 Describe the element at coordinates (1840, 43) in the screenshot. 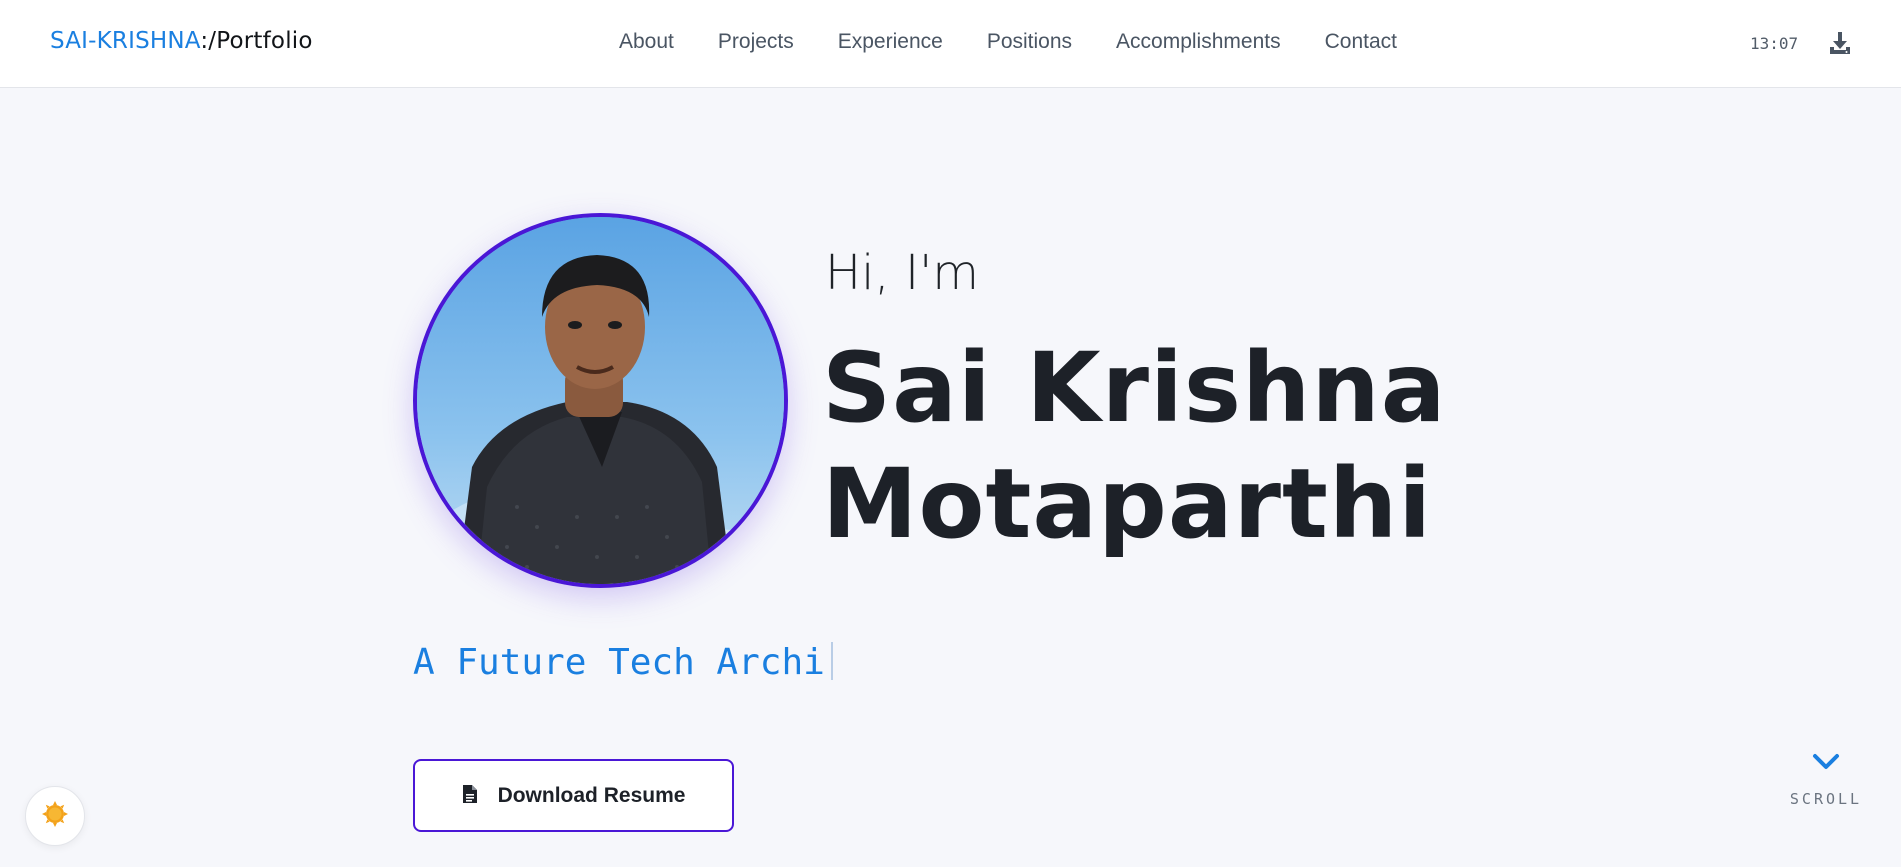

I see `download-icon` at that location.